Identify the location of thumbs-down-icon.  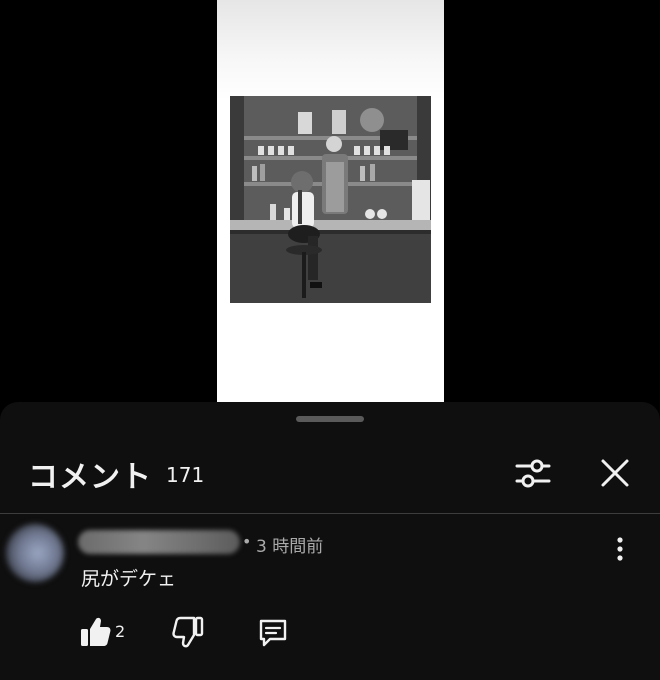
(188, 632).